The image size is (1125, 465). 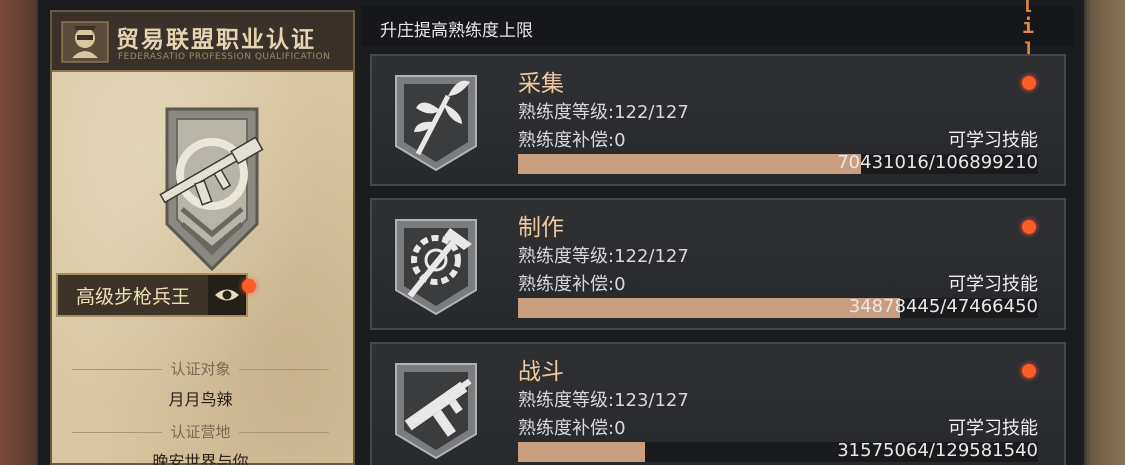 What do you see at coordinates (227, 295) in the screenshot?
I see `eye-icon` at bounding box center [227, 295].